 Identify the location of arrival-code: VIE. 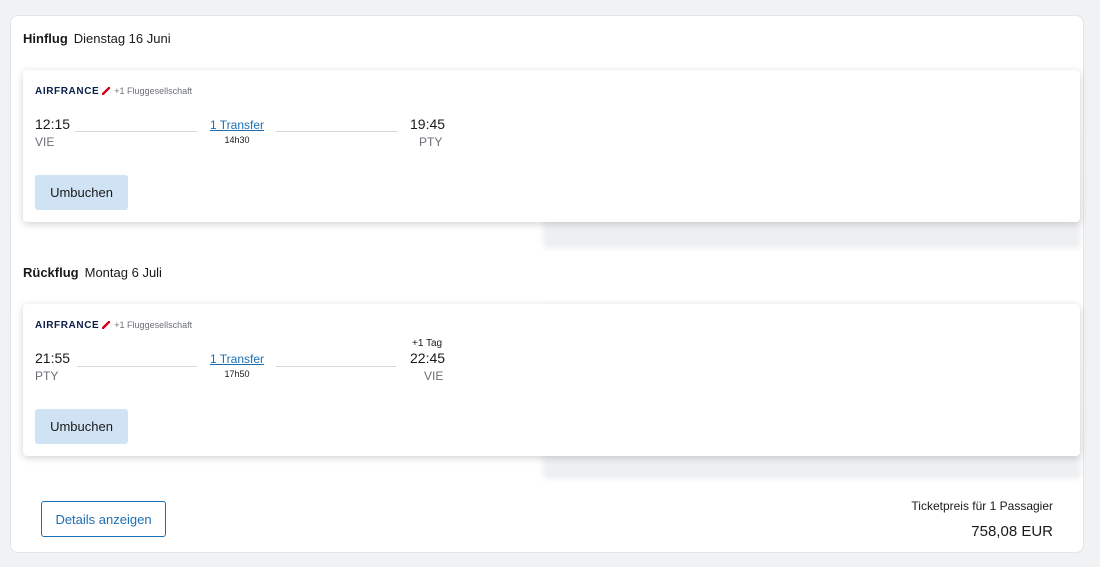
(434, 376).